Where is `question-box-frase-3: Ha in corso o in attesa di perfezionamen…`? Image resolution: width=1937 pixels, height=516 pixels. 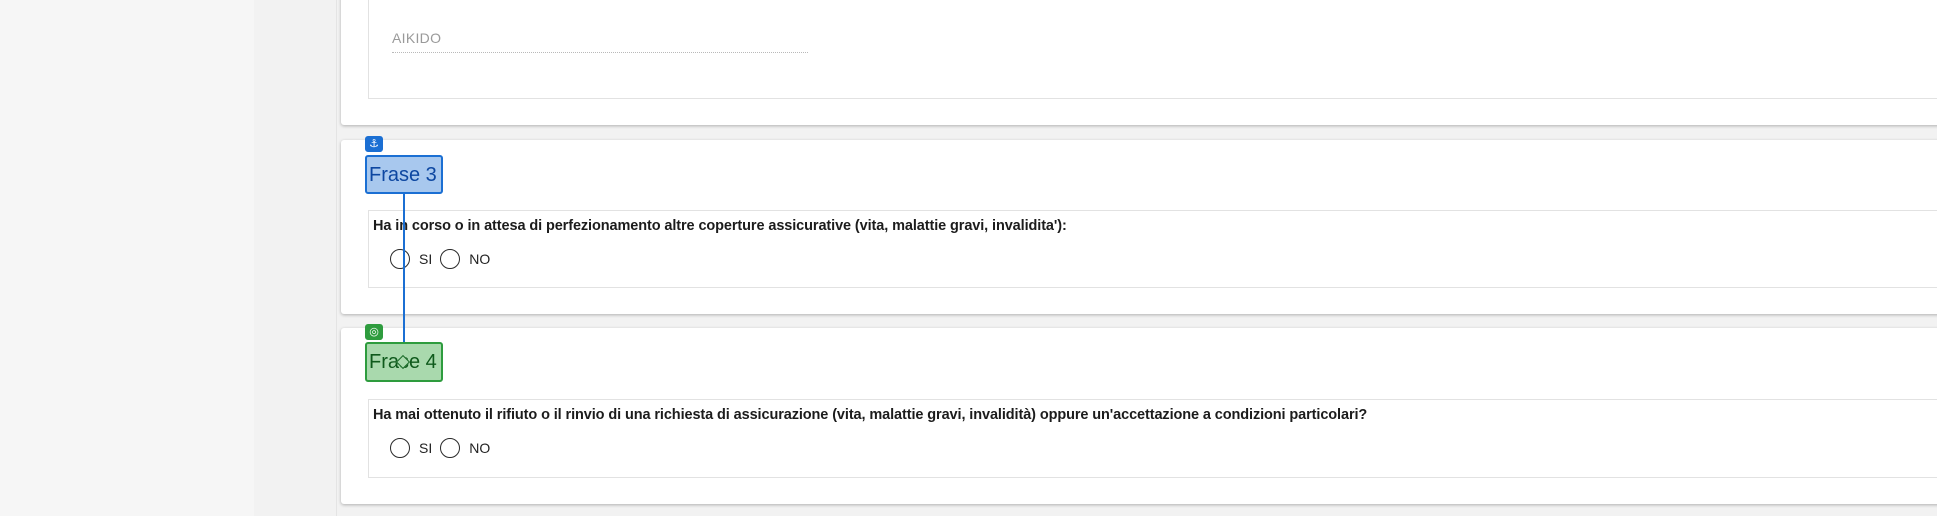 question-box-frase-3: Ha in corso o in attesa di perfezionamen… is located at coordinates (1152, 249).